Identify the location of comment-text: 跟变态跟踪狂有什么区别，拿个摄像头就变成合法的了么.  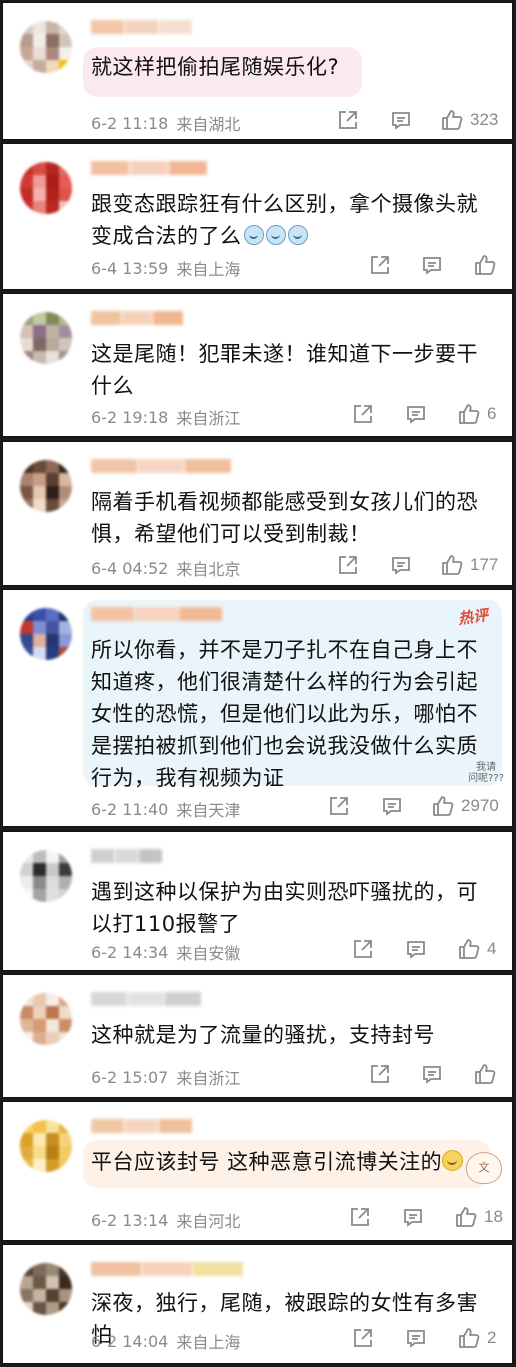
(288, 220).